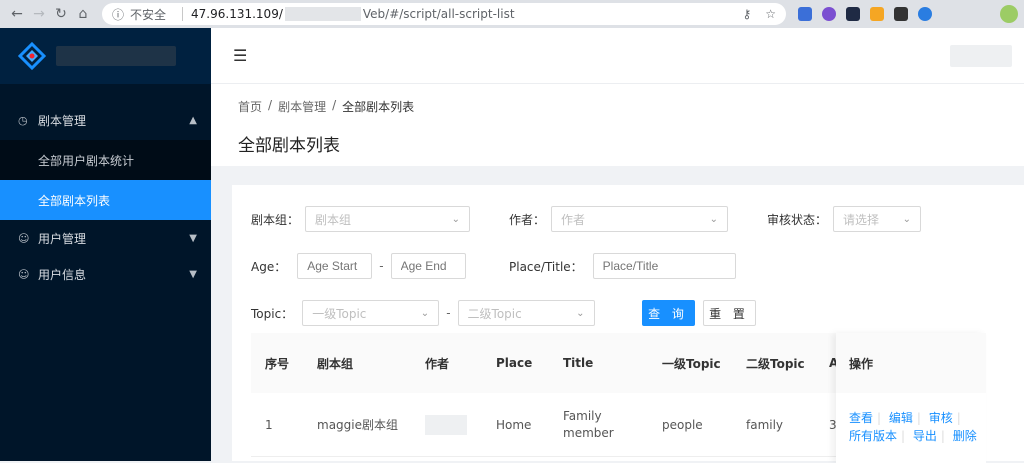 The height and width of the screenshot is (463, 1024). I want to click on url-redacted, so click(322, 14).